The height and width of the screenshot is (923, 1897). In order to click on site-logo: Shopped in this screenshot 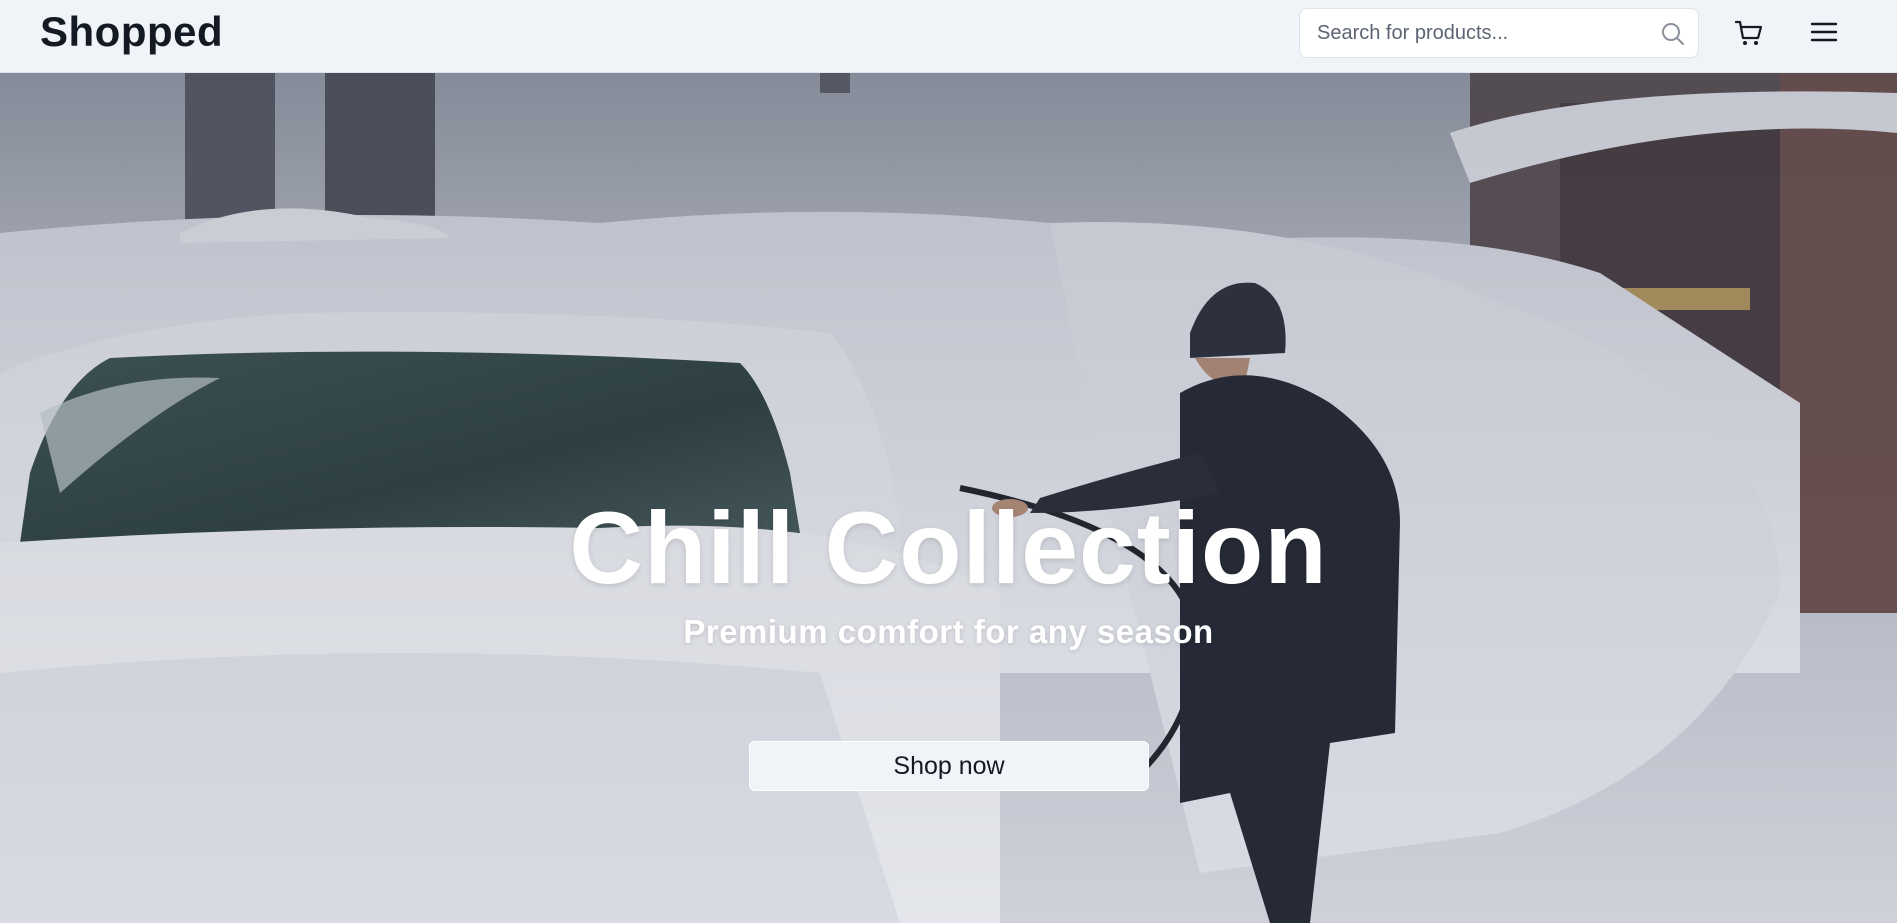, I will do `click(131, 32)`.